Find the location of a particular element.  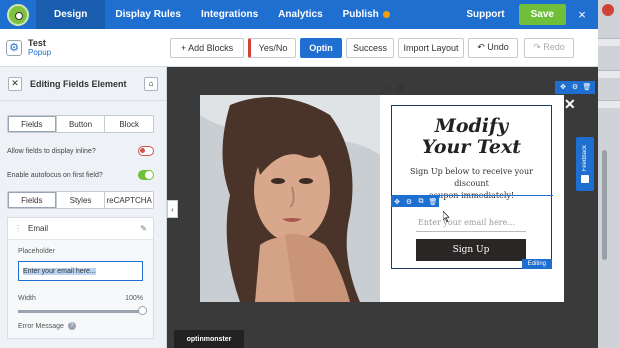

feedback-tab: Feedback is located at coordinates (585, 164).